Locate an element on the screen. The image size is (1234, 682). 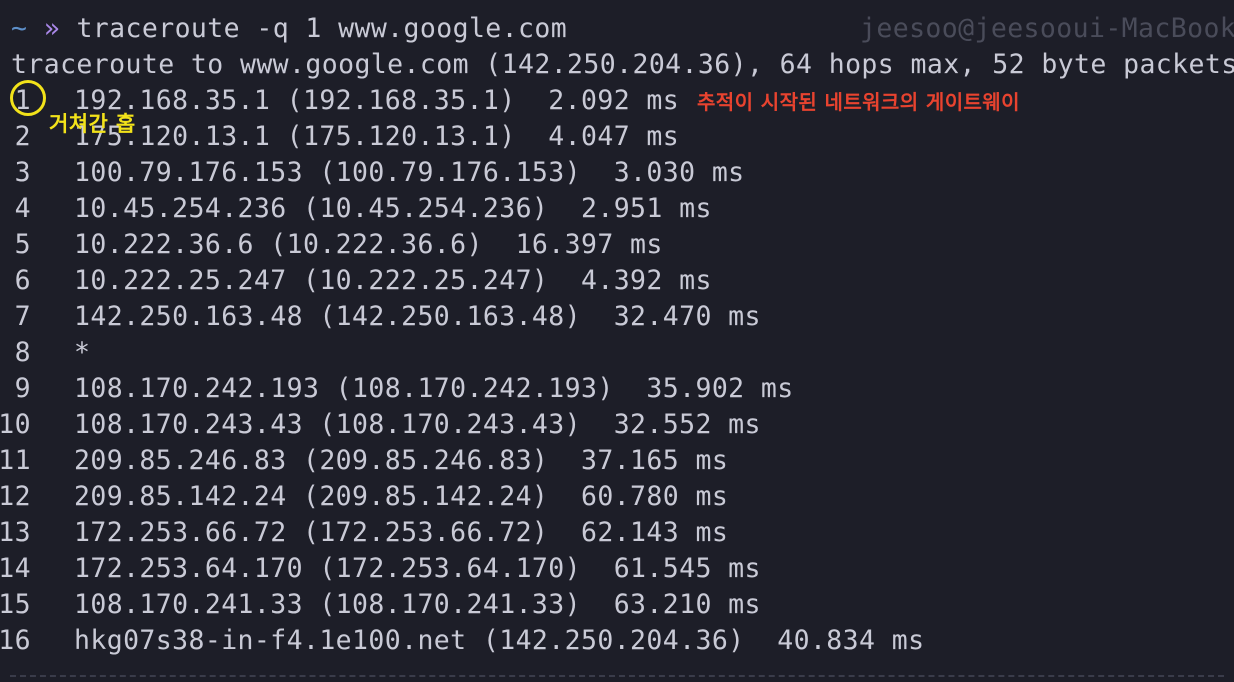
hop-number: 5 is located at coordinates (22, 244).